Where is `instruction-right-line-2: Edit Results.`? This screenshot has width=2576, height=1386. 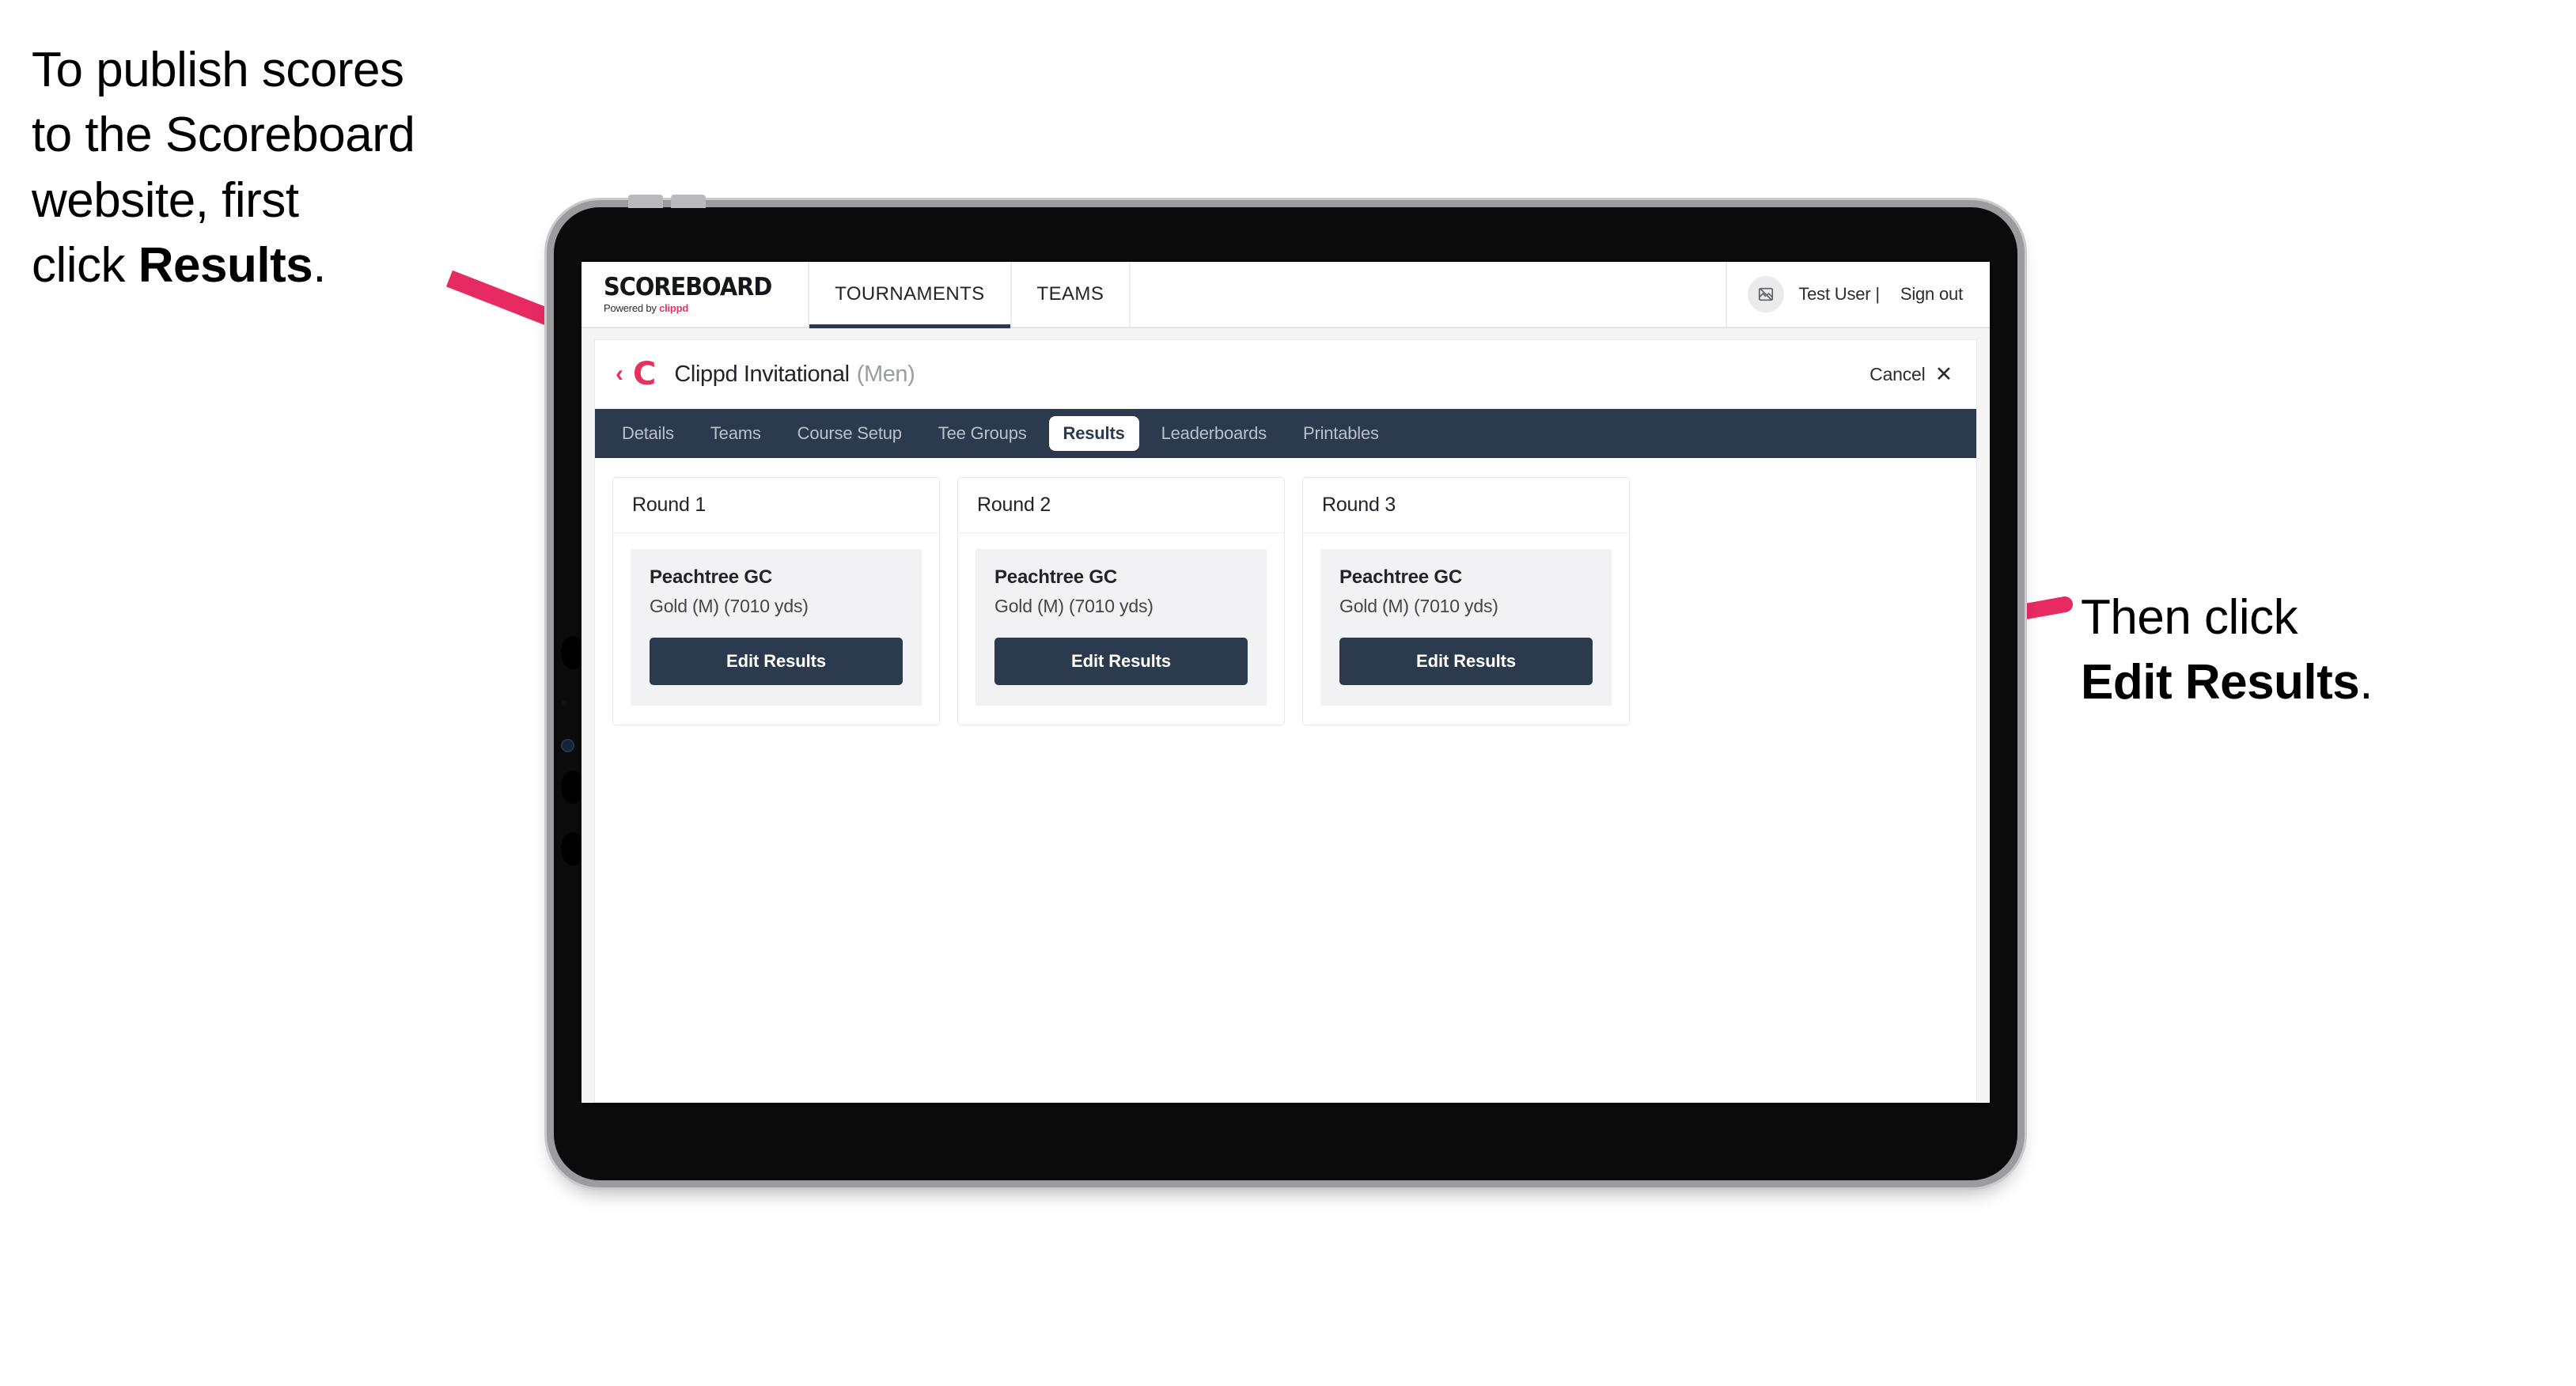
instruction-right-line-2: Edit Results. is located at coordinates (2302, 683).